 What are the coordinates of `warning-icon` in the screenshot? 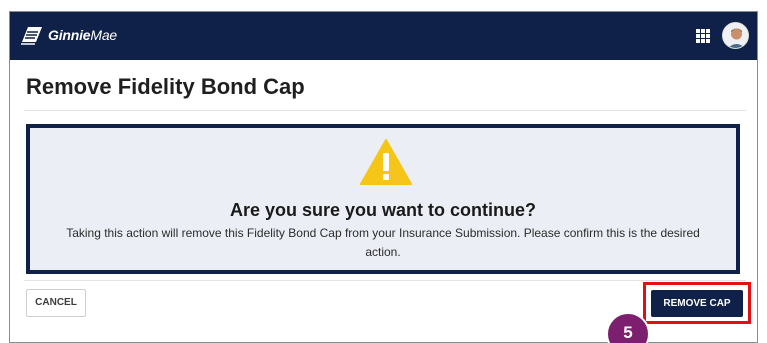 It's located at (386, 162).